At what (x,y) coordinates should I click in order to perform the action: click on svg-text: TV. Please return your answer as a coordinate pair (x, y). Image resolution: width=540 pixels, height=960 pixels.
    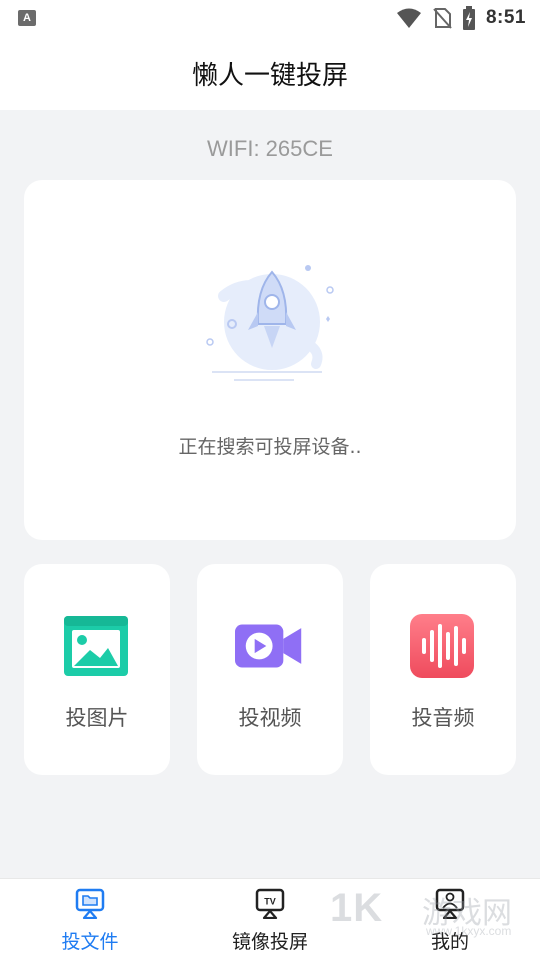
    Looking at the image, I should click on (270, 902).